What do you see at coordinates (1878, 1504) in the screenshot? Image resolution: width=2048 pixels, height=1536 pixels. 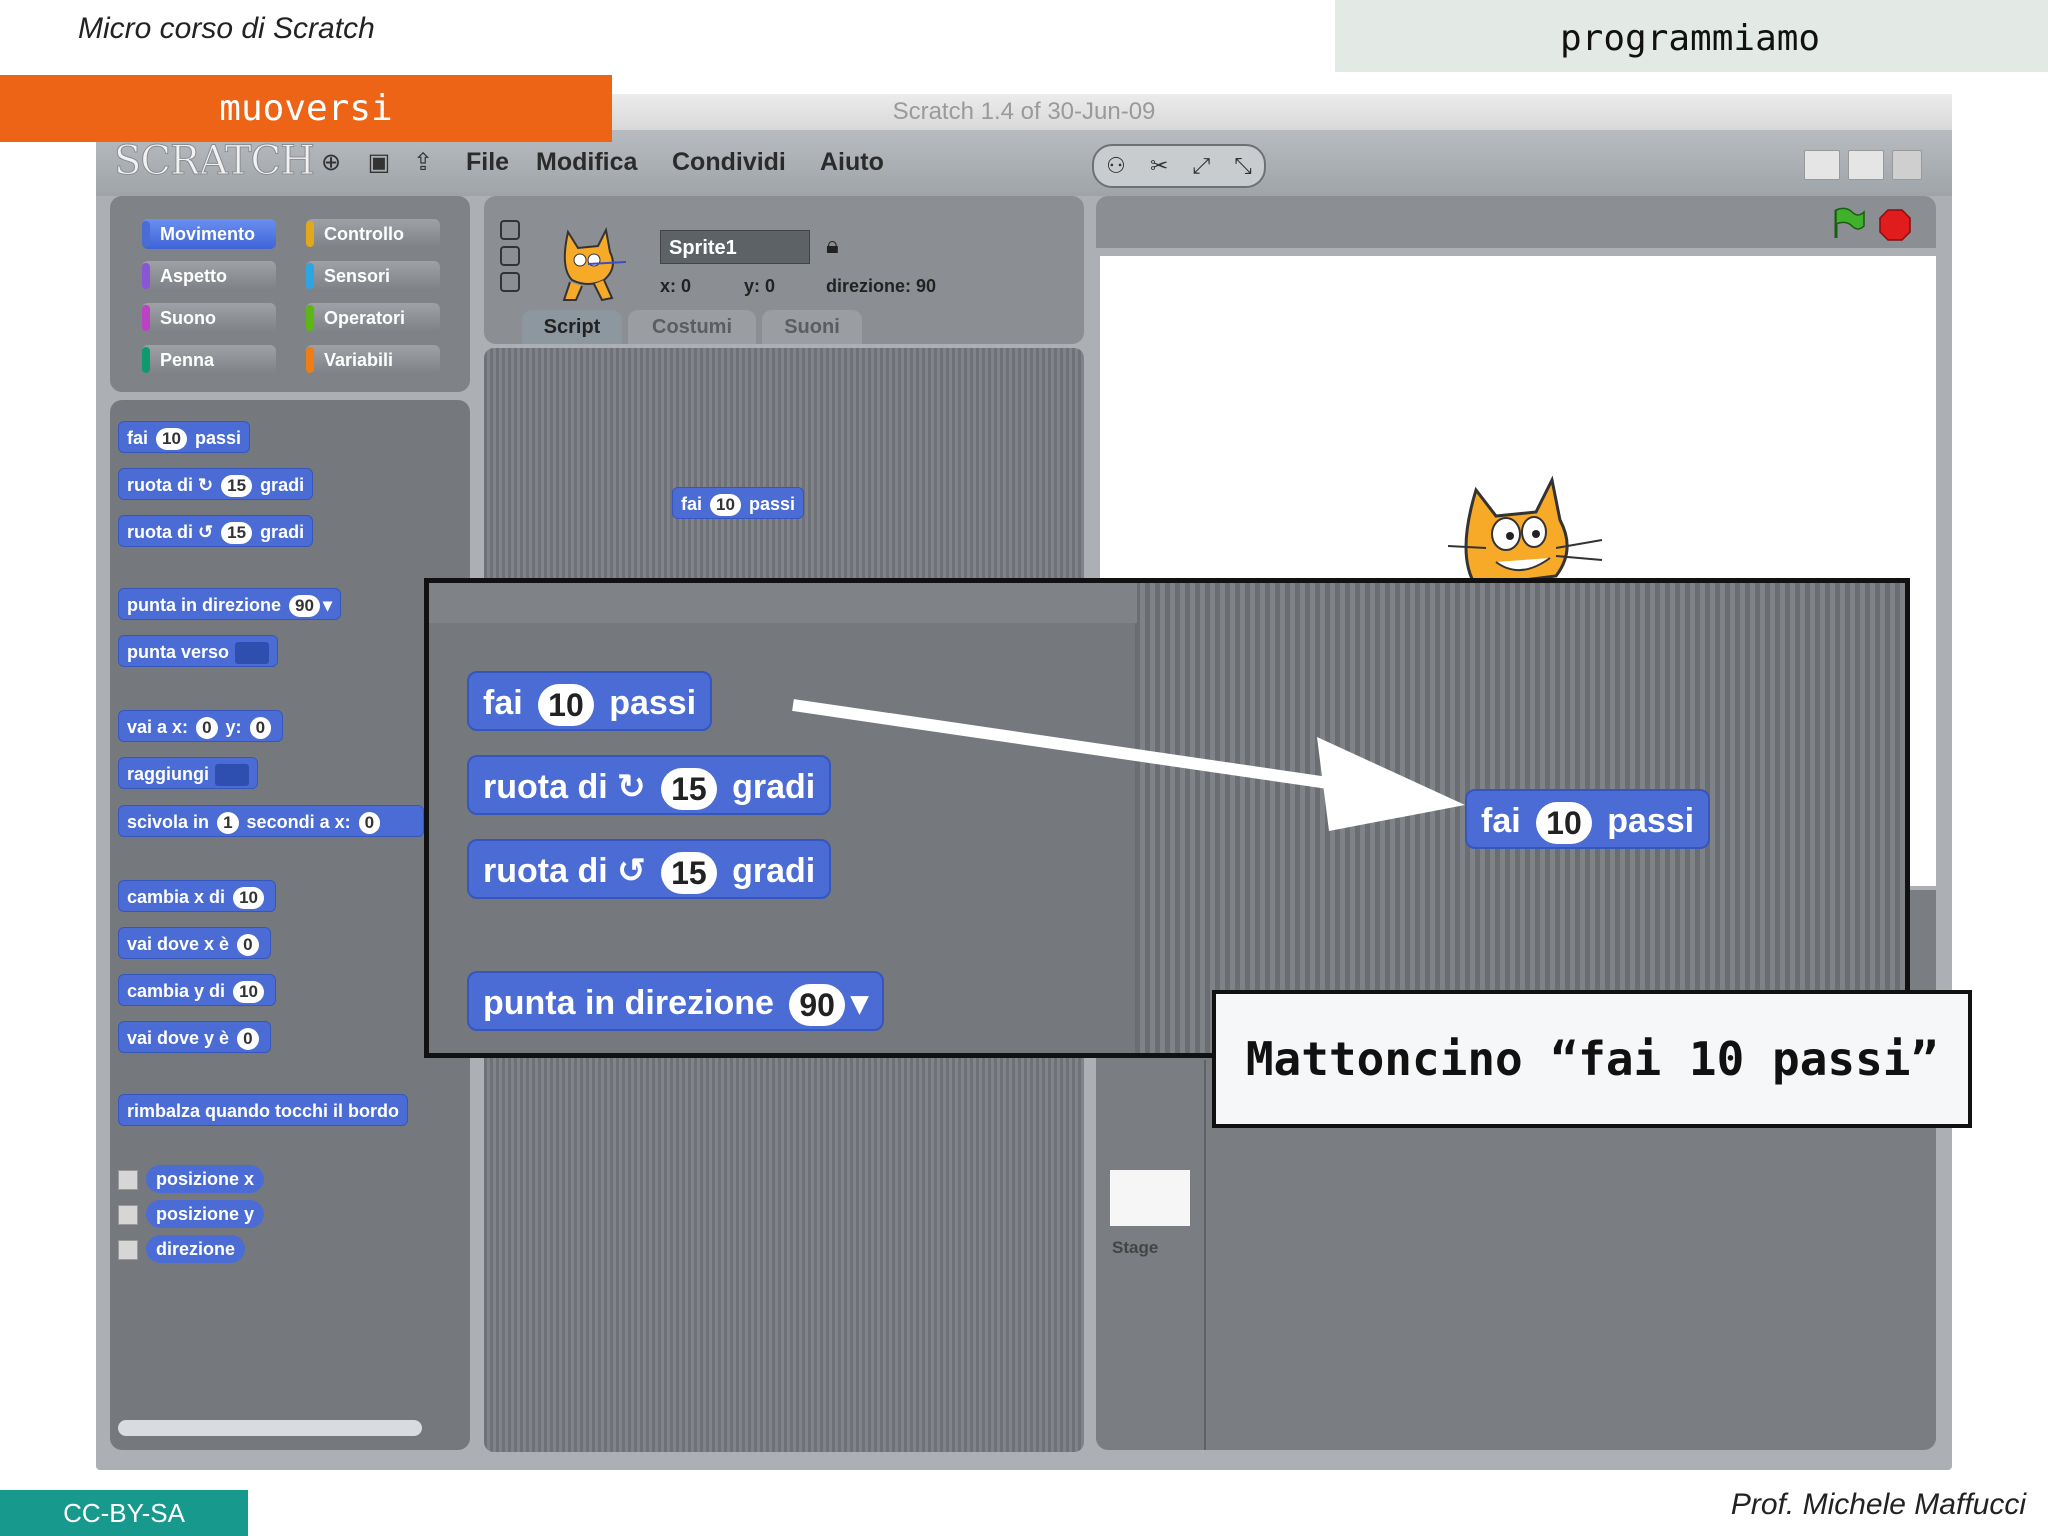 I see `author-credit: Prof. Michele Maffucci` at bounding box center [1878, 1504].